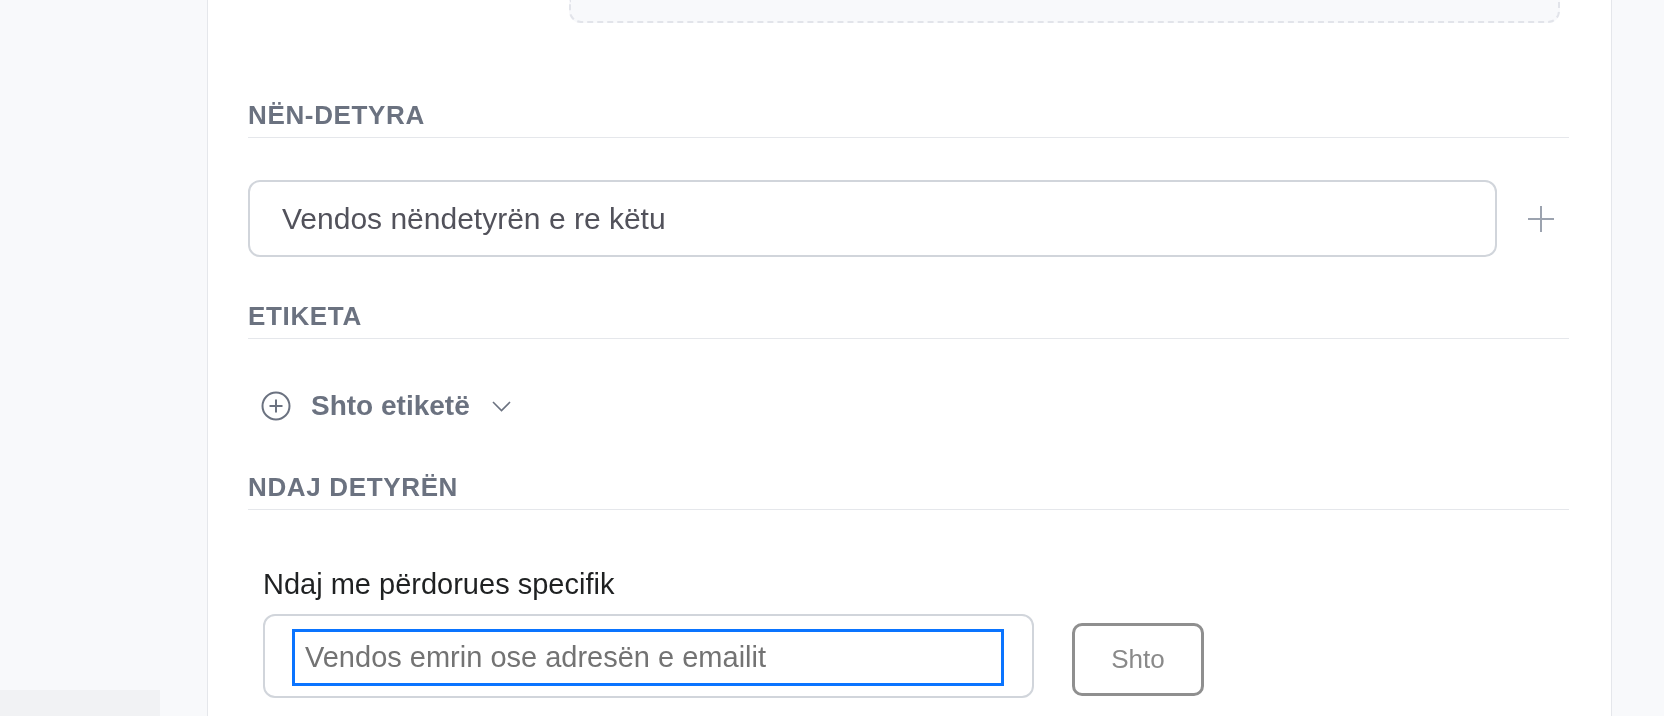 The height and width of the screenshot is (716, 1664). I want to click on share-label: Ndaj me përdorues specifik, so click(439, 584).